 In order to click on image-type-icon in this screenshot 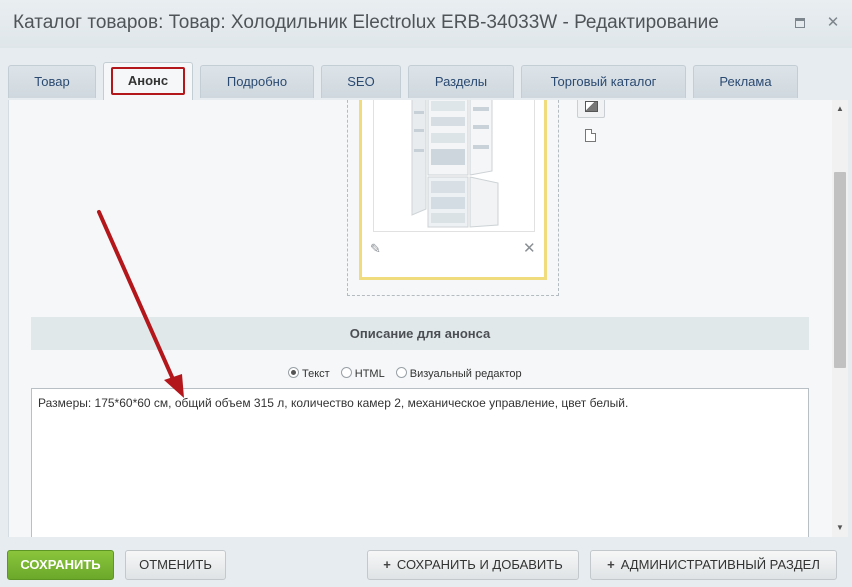, I will do `click(591, 109)`.